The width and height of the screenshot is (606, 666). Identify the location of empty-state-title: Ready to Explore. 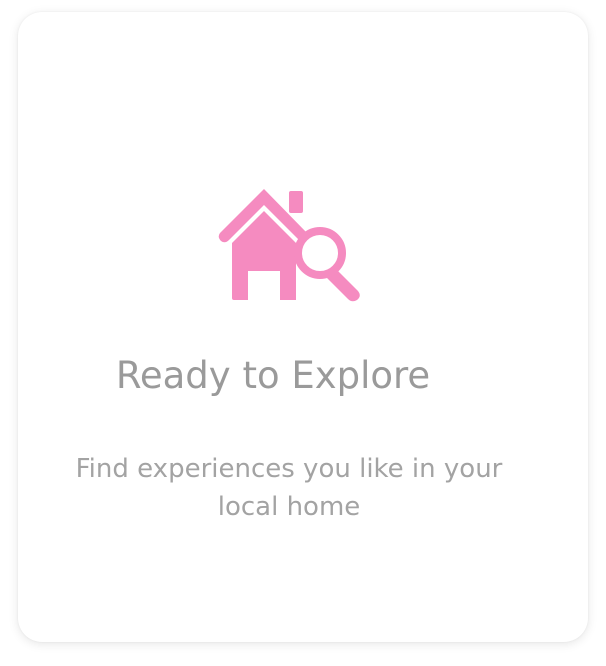
(273, 375).